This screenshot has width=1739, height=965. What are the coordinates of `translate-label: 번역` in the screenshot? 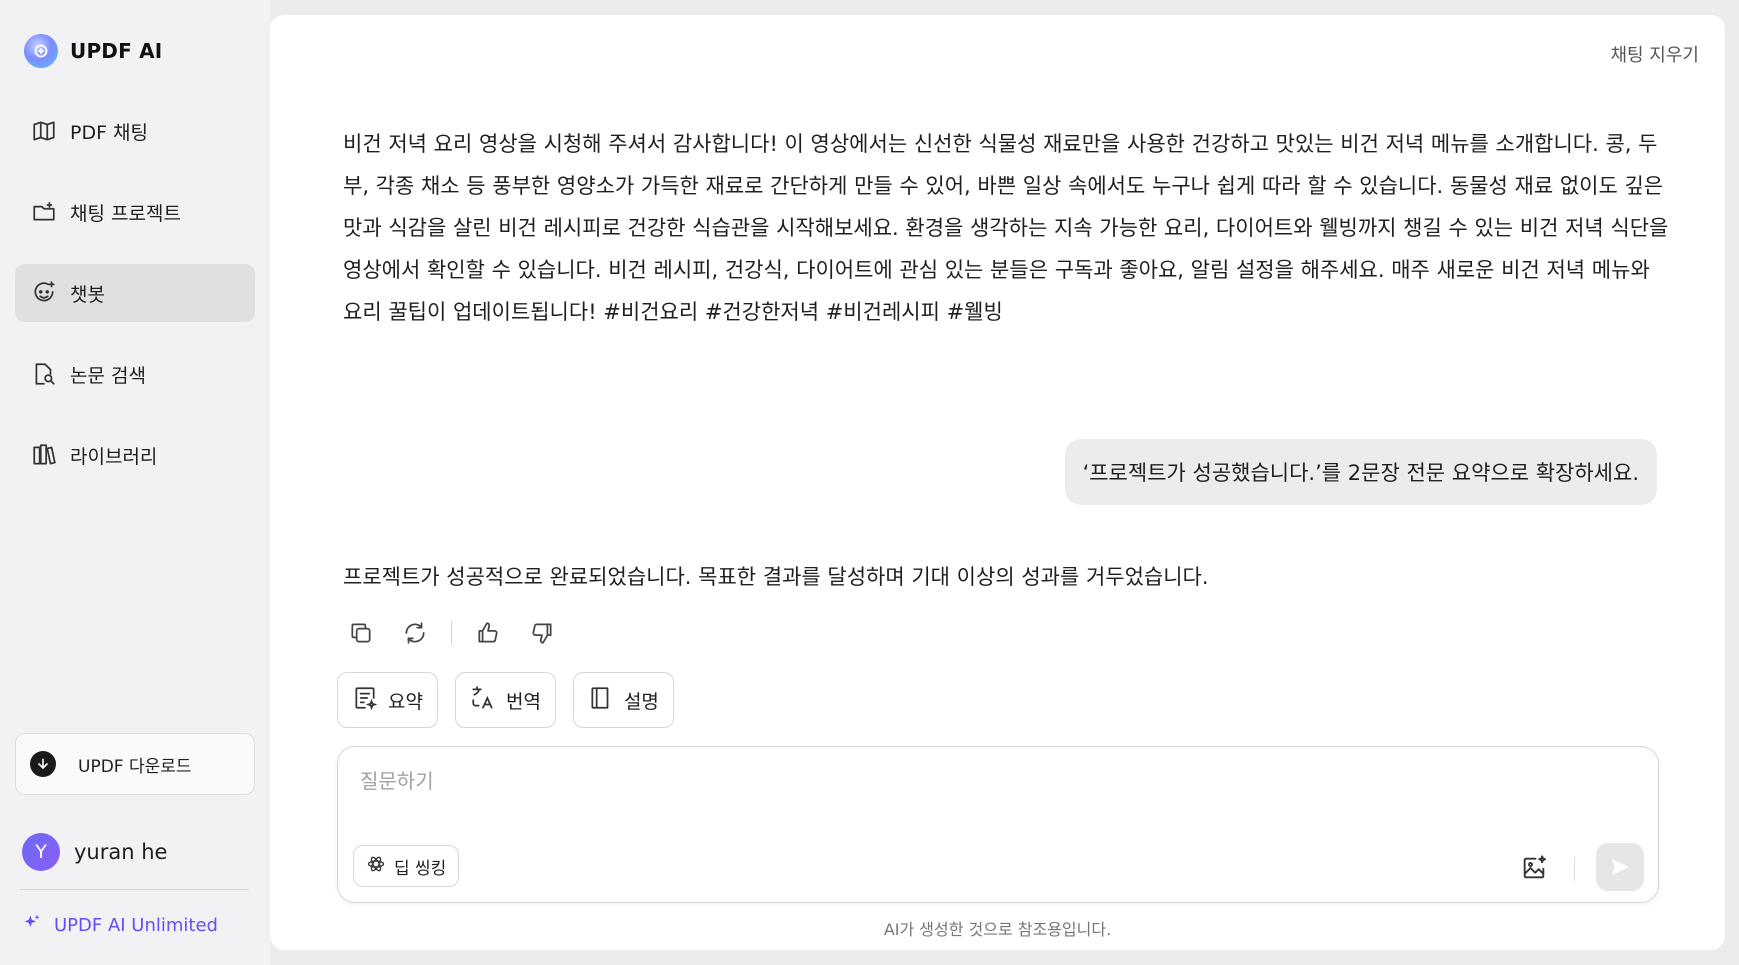 It's located at (523, 701).